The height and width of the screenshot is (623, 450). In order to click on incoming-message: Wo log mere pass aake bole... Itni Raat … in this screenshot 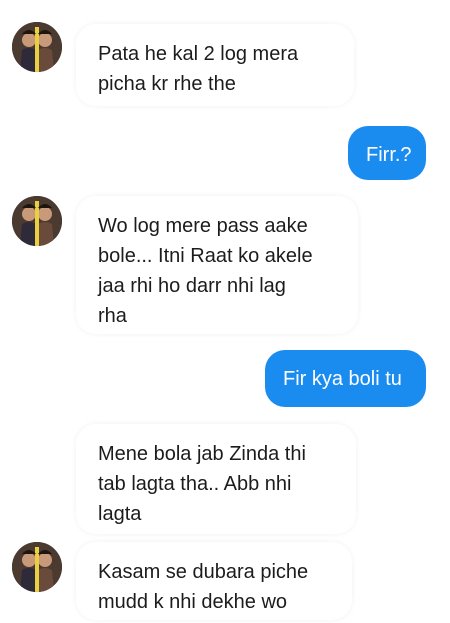, I will do `click(217, 265)`.